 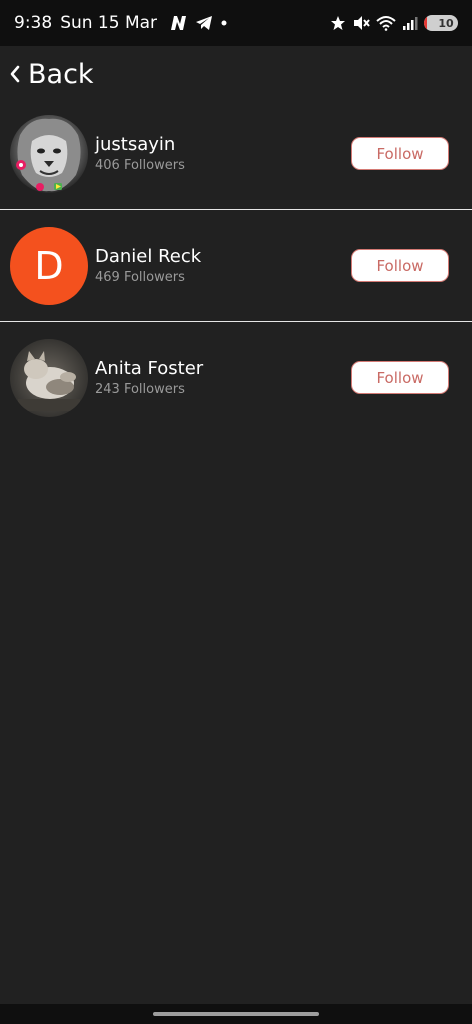 I want to click on user-info: Anita Foster 243 Followers, so click(x=149, y=377).